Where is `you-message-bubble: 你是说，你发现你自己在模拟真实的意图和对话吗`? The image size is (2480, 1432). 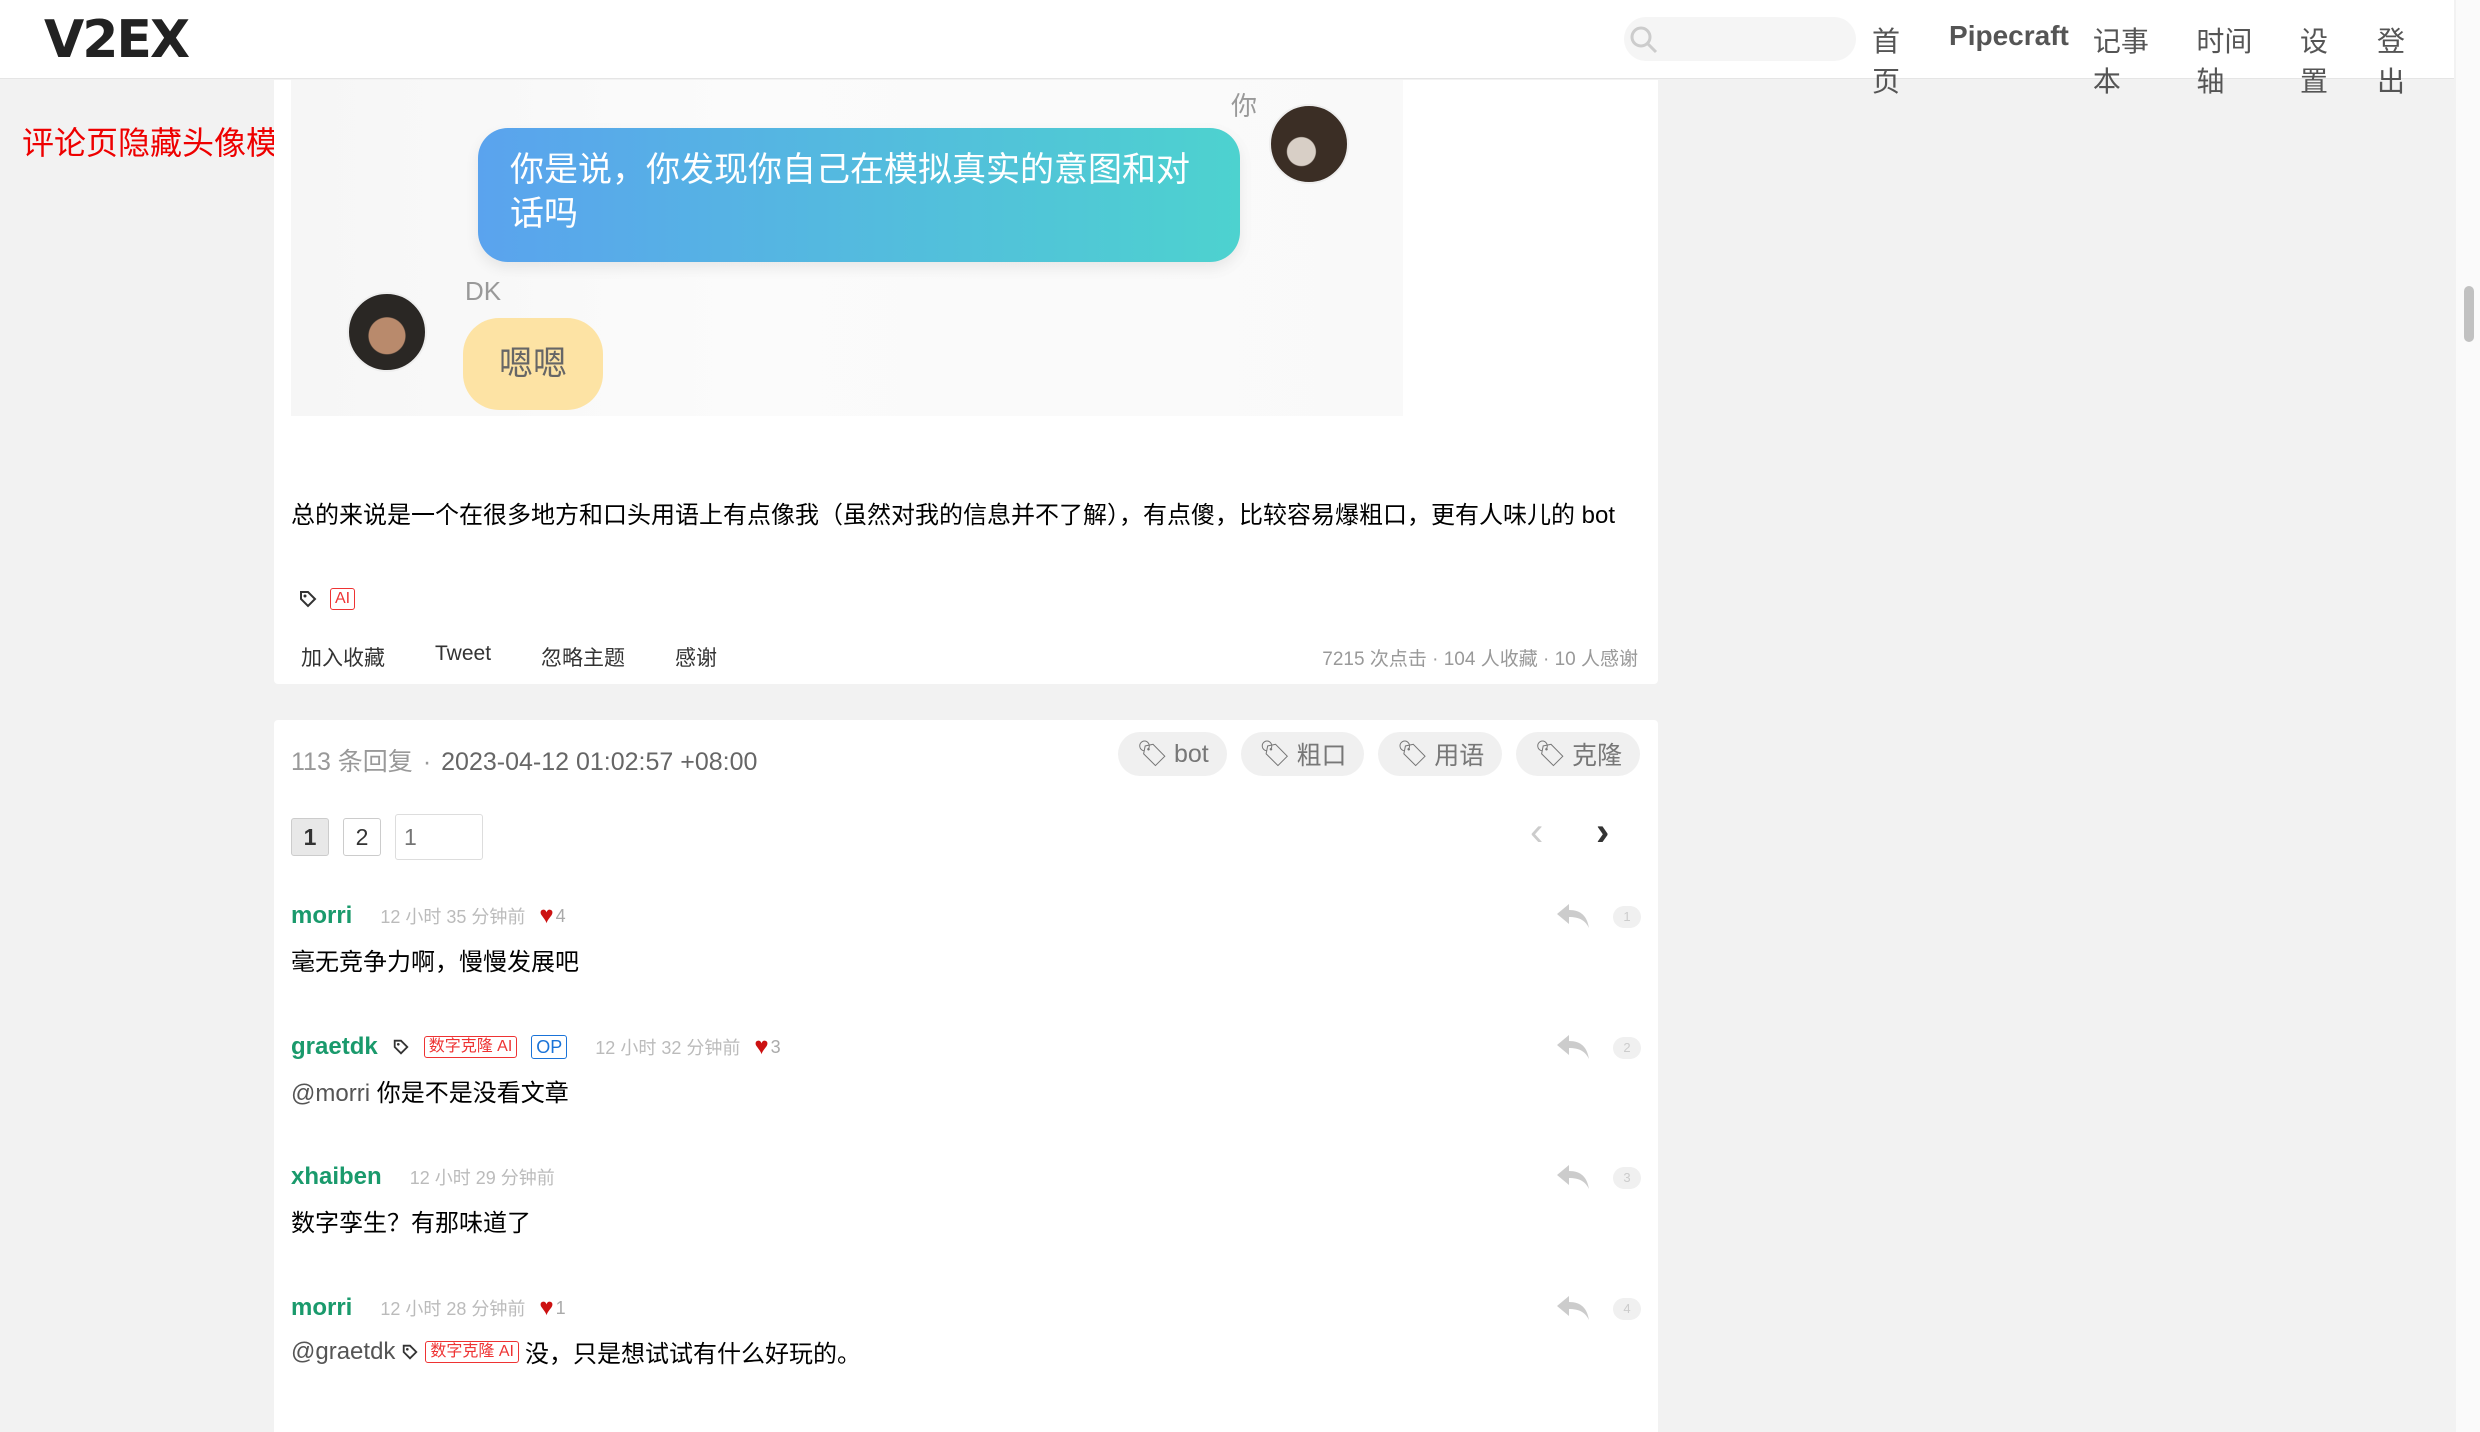
you-message-bubble: 你是说，你发现你自己在模拟真实的意图和对话吗 is located at coordinates (859, 195).